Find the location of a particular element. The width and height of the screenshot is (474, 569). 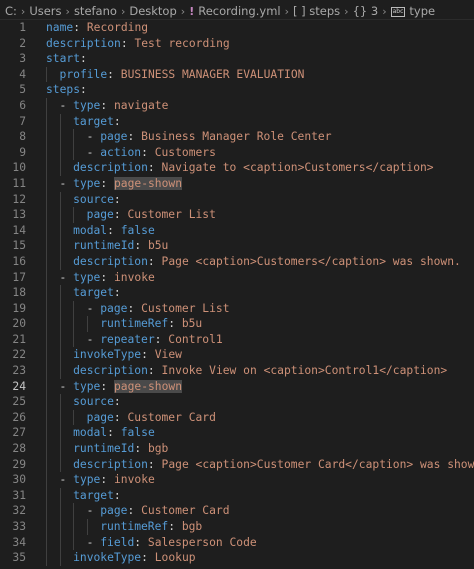

highlighted-value: page-shown is located at coordinates (148, 183).